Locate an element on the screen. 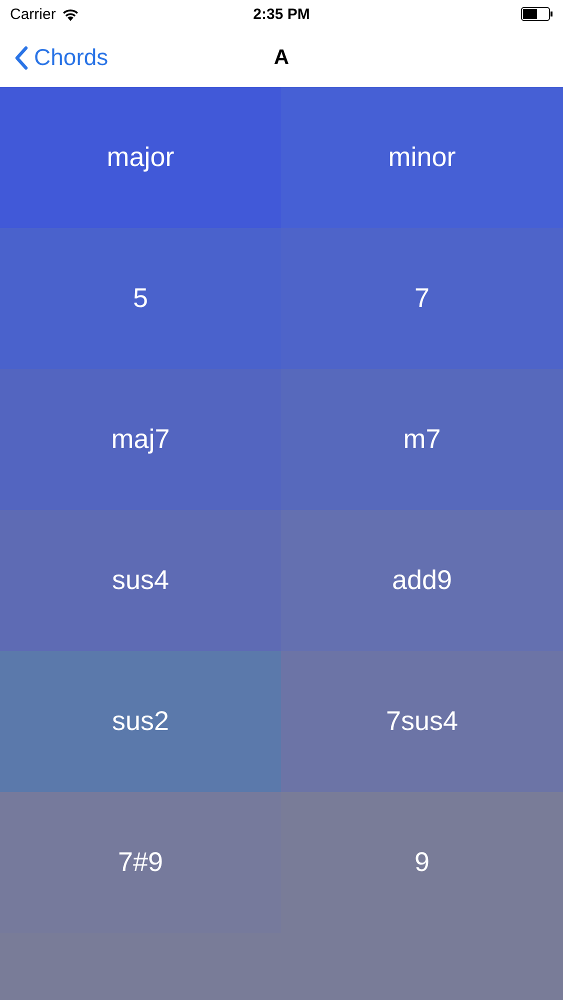 This screenshot has width=563, height=1000. clock-time: 2:35 PM is located at coordinates (281, 14).